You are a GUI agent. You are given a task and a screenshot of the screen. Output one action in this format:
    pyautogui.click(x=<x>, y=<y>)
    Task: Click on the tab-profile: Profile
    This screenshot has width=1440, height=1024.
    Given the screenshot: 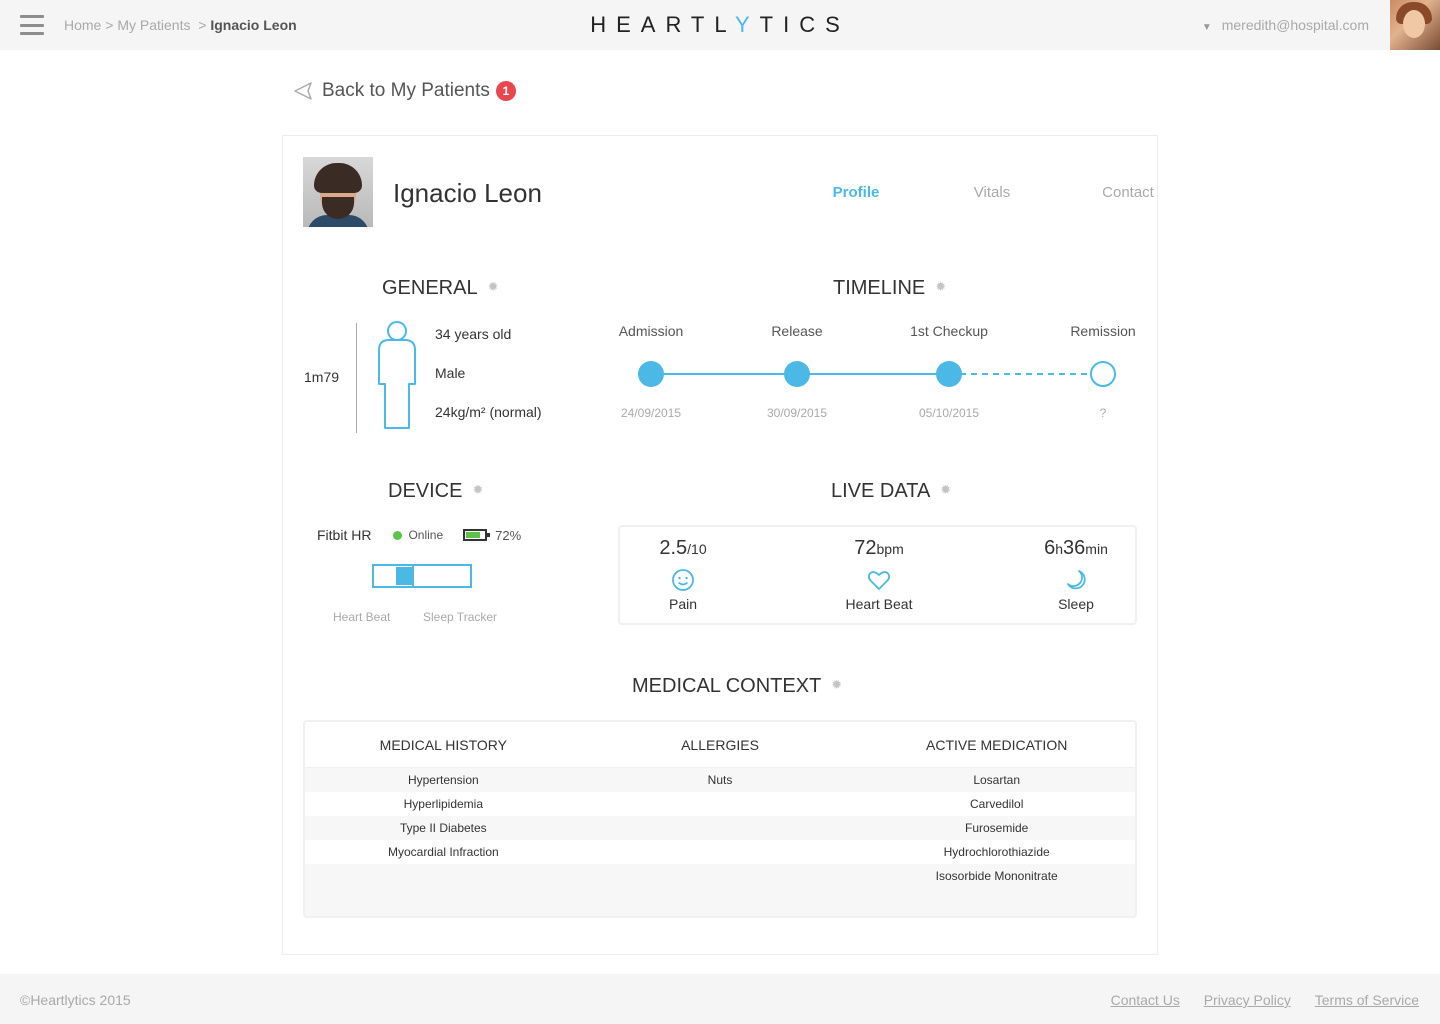 What is the action you would take?
    pyautogui.click(x=856, y=192)
    